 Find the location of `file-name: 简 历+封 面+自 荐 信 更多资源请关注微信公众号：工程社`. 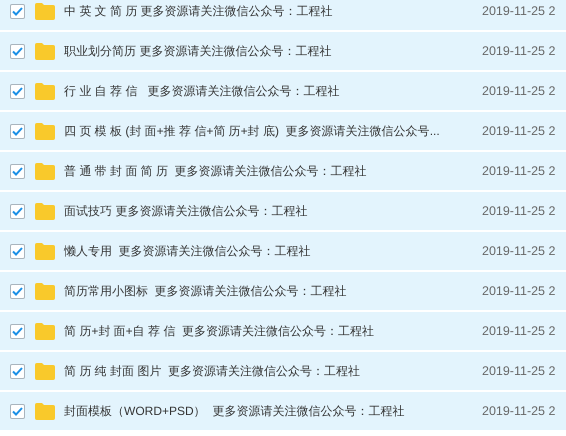

file-name: 简 历+封 面+自 荐 信 更多资源请关注微信公众号：工程社 is located at coordinates (219, 331).